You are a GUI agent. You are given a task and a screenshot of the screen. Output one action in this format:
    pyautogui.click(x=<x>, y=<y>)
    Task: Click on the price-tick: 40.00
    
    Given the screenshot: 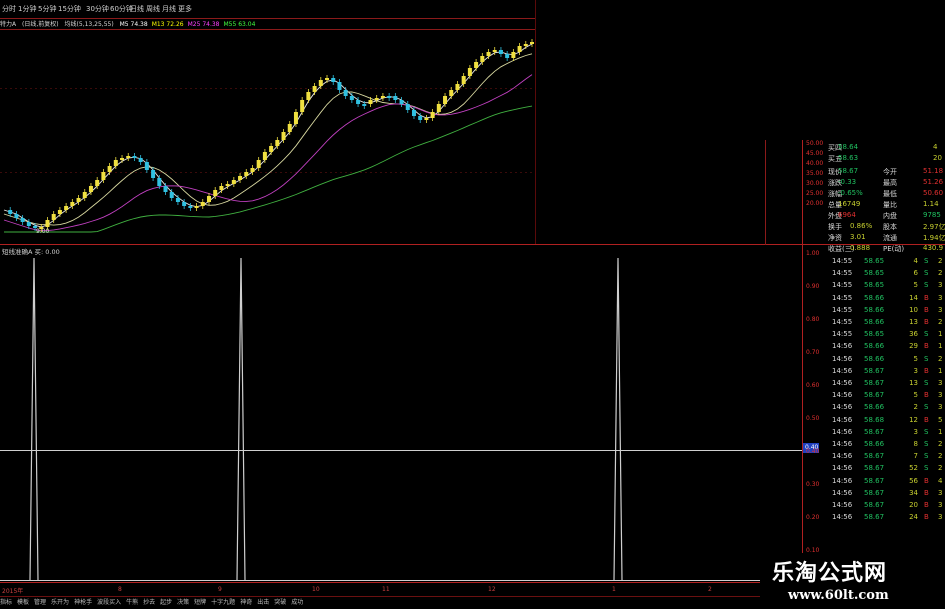 What is the action you would take?
    pyautogui.click(x=815, y=163)
    